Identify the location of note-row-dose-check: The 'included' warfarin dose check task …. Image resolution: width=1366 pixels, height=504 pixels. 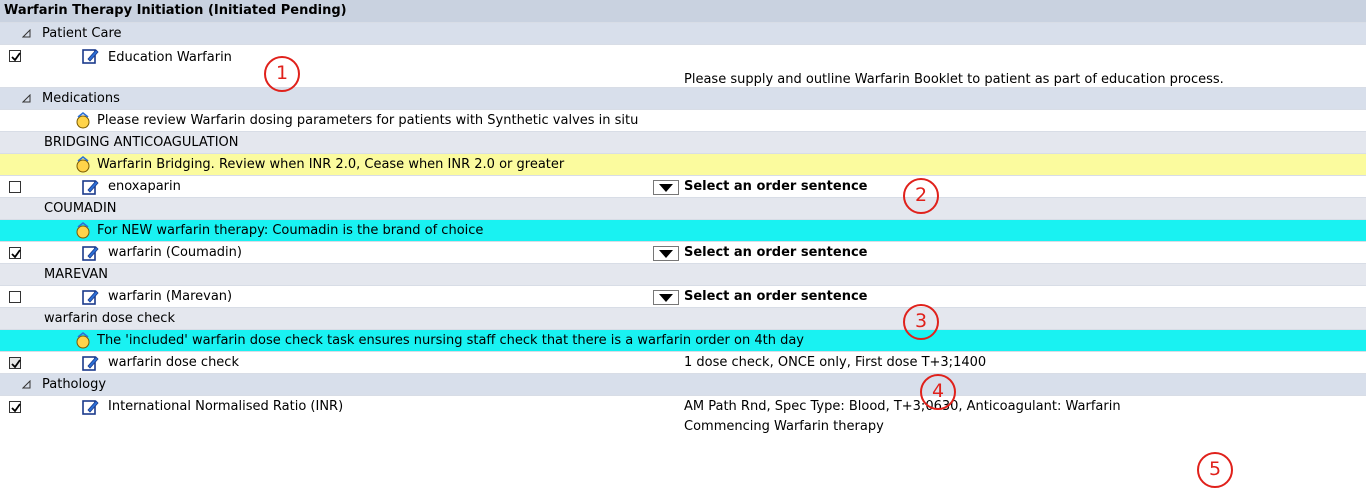
(683, 341).